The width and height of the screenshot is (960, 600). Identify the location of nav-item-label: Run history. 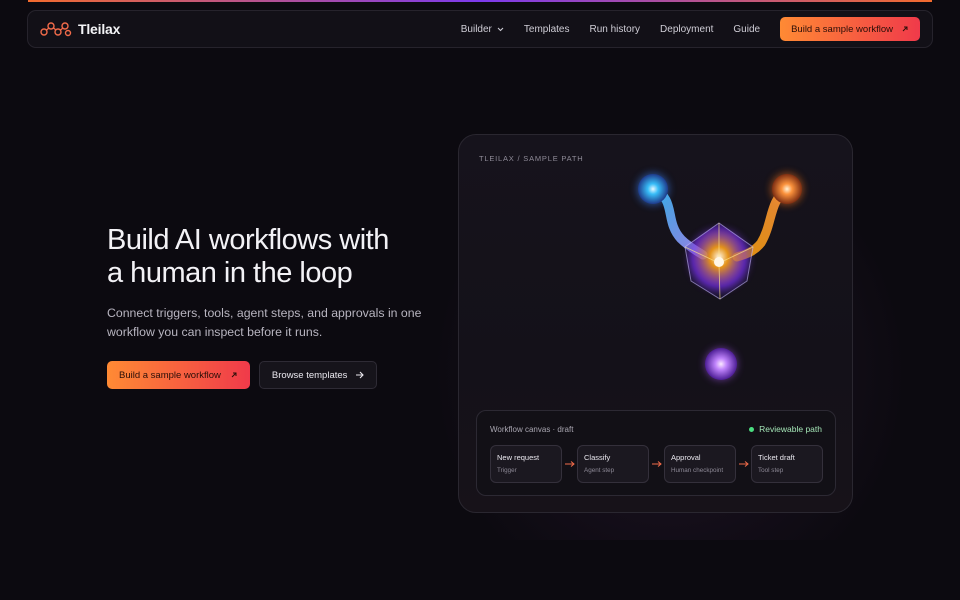
(615, 29).